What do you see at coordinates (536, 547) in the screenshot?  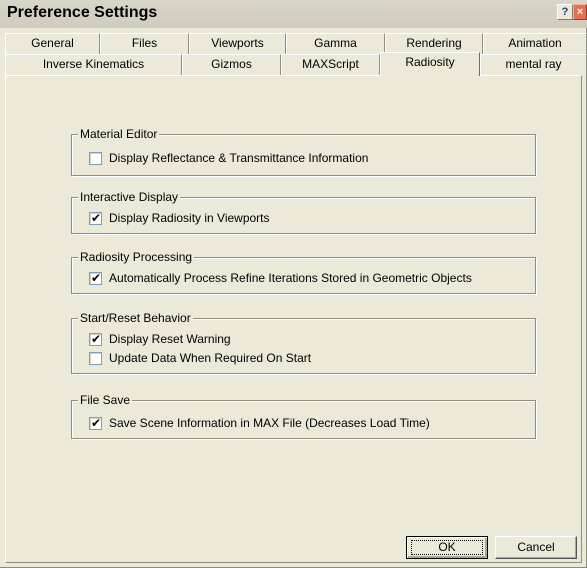 I see `cancel-button: Cancel` at bounding box center [536, 547].